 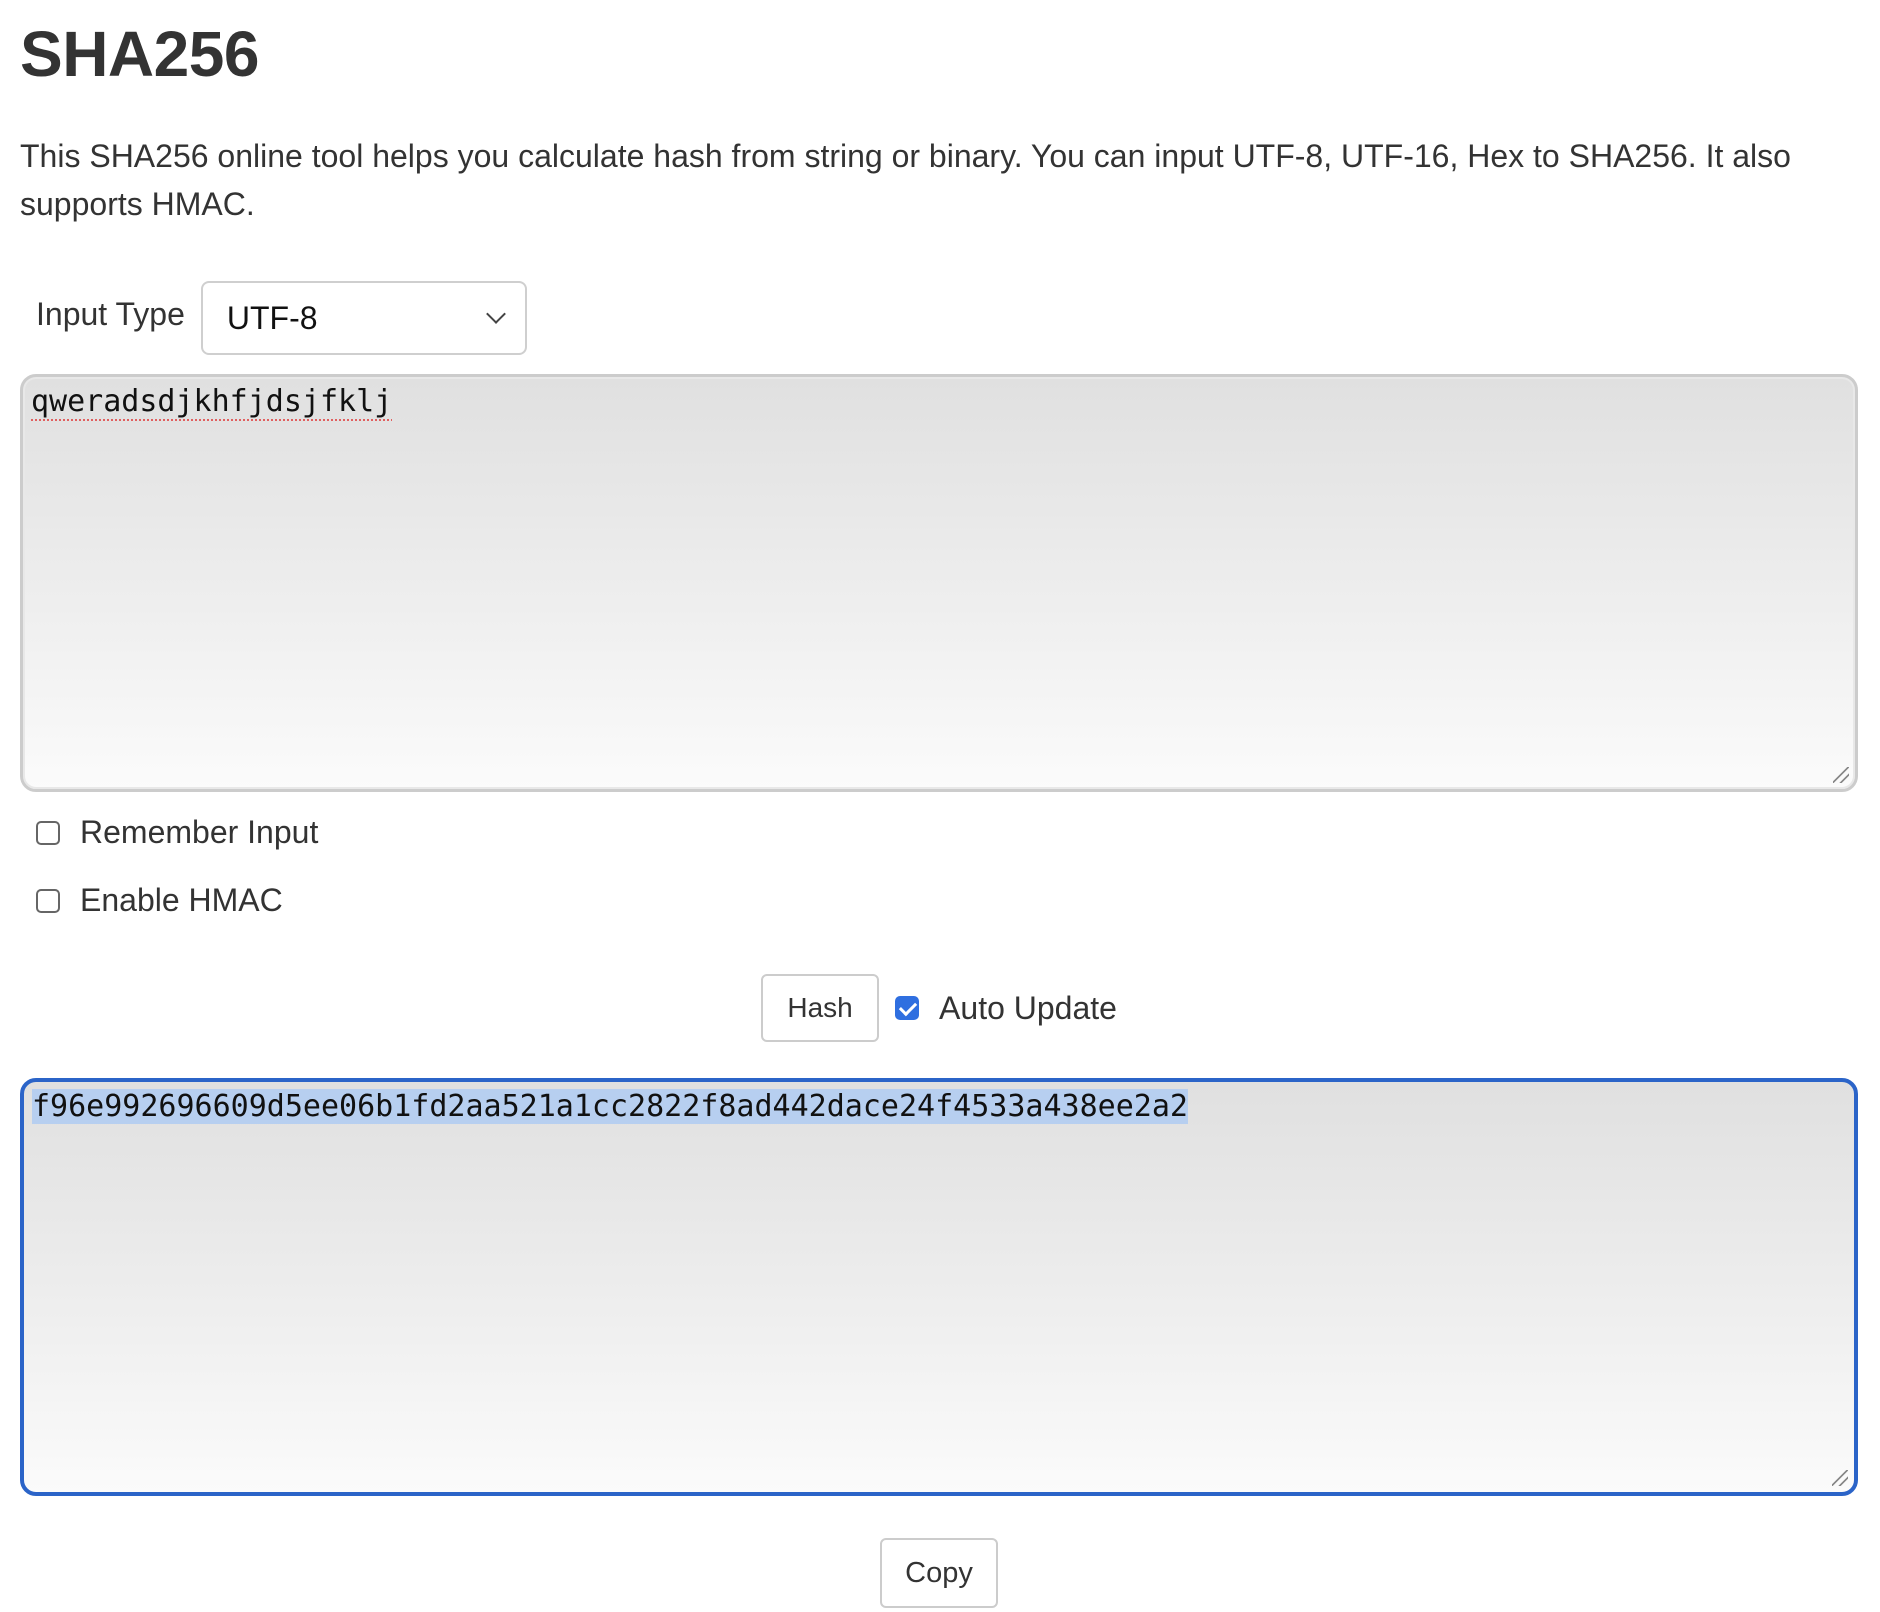 I want to click on page-title: SHA256, so click(x=139, y=54).